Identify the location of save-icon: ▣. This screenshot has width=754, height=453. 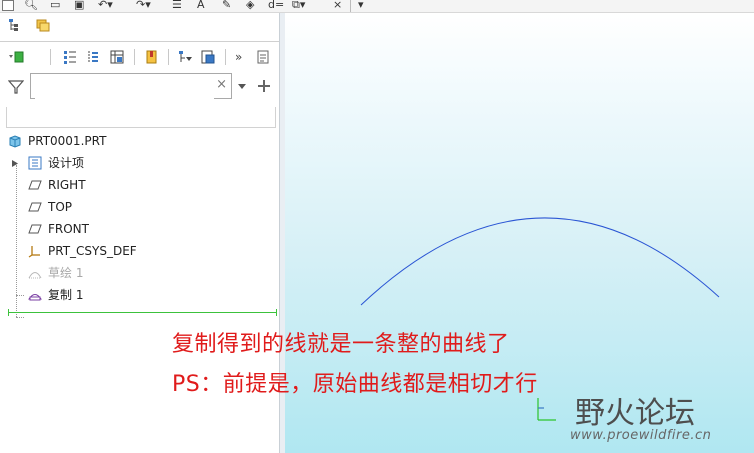
(79, 5).